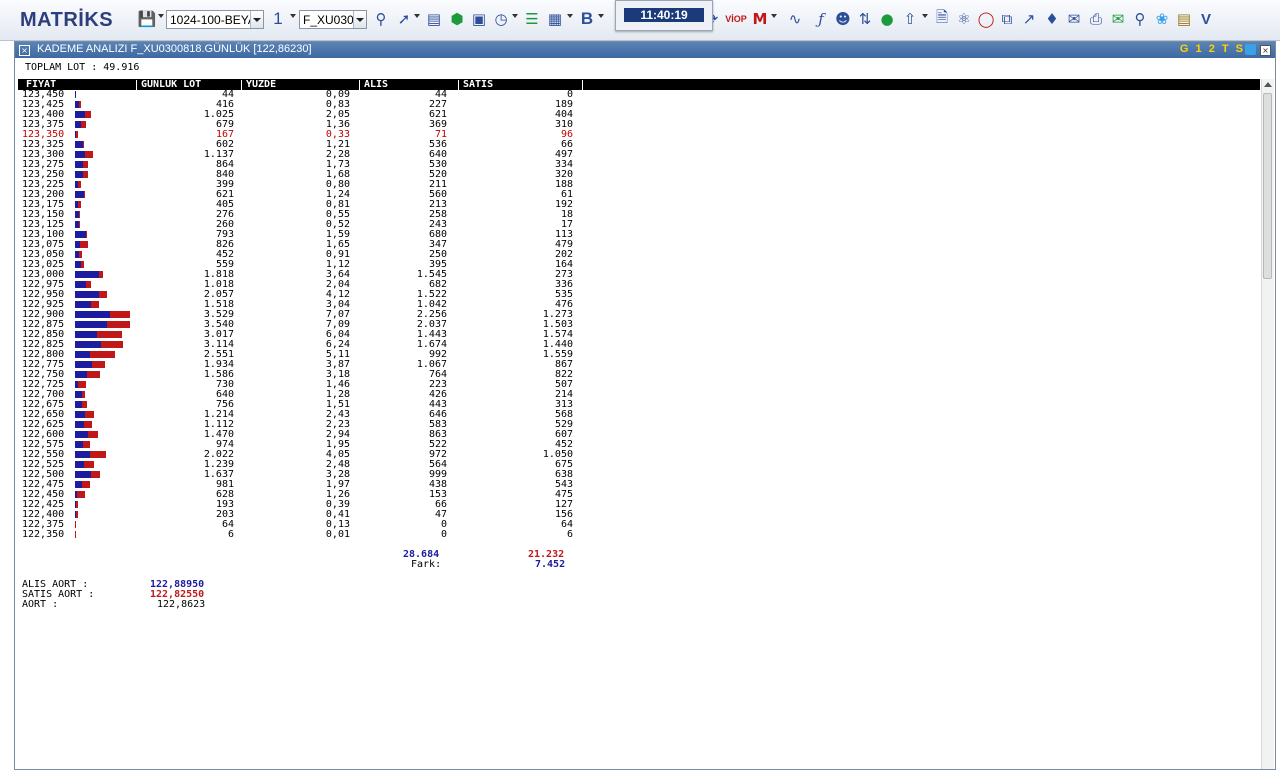  What do you see at coordinates (303, 95) in the screenshot?
I see `table-row: 123,450 44 0,09 44 0` at bounding box center [303, 95].